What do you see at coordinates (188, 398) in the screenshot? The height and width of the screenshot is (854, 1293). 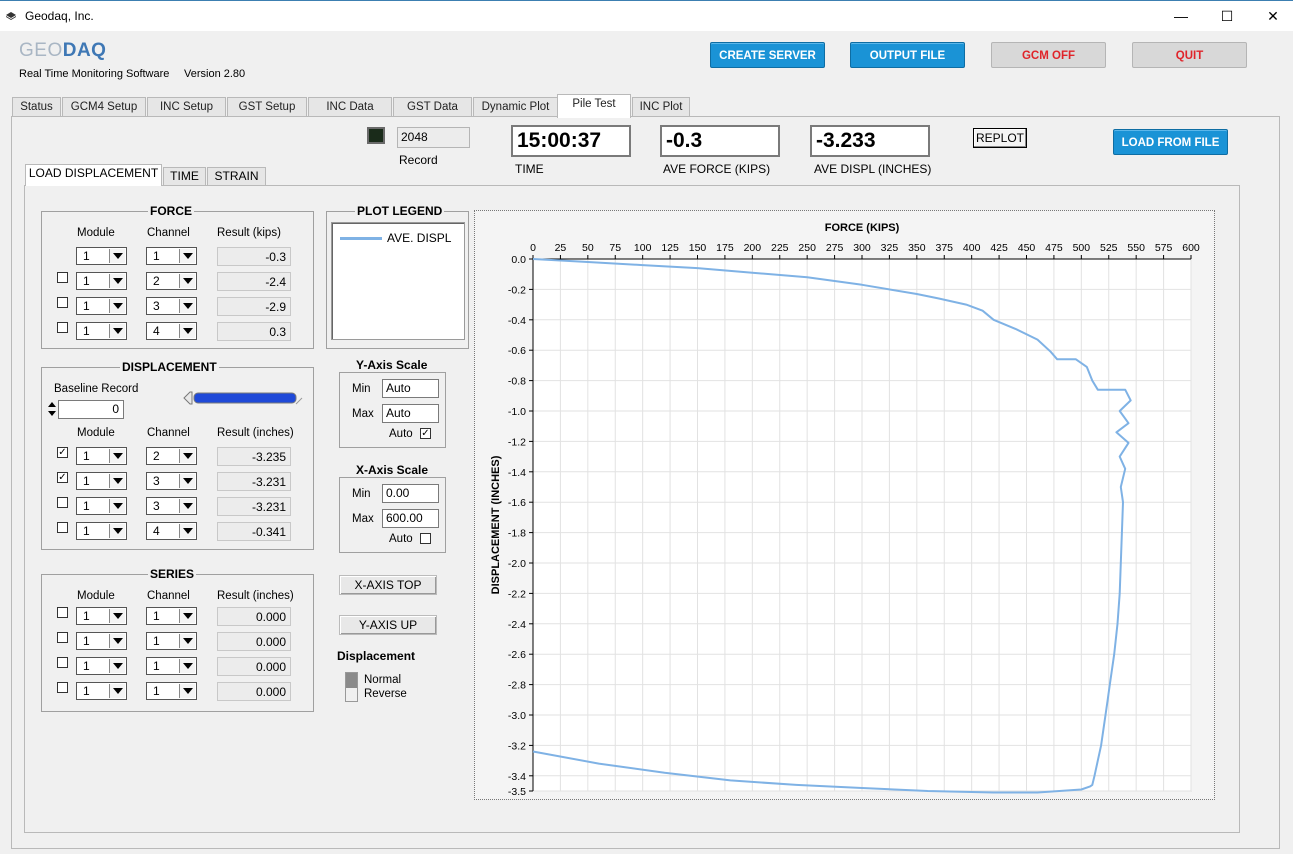 I see `slider-handle` at bounding box center [188, 398].